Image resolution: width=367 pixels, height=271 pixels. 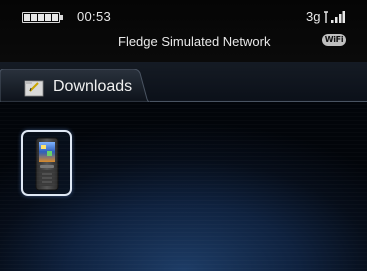 I want to click on wifi-badge: WiFi, so click(x=334, y=40).